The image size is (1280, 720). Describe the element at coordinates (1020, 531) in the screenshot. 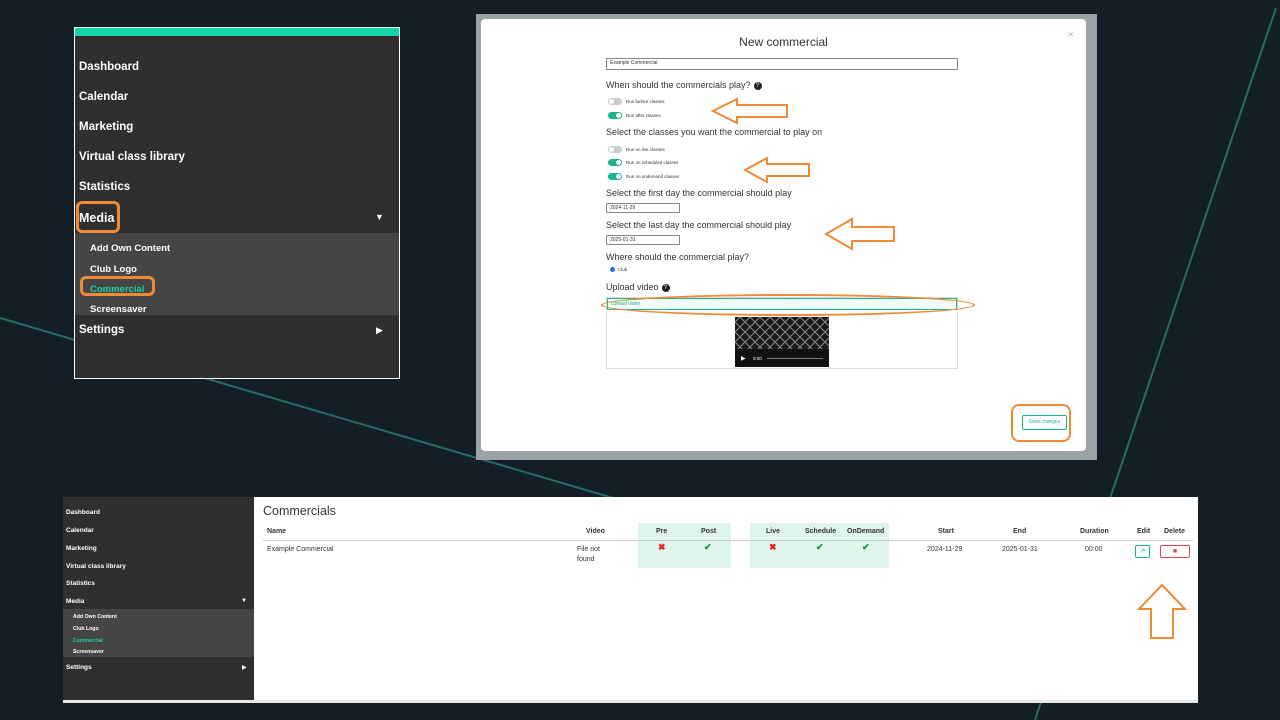

I see `col-header-end: End` at that location.